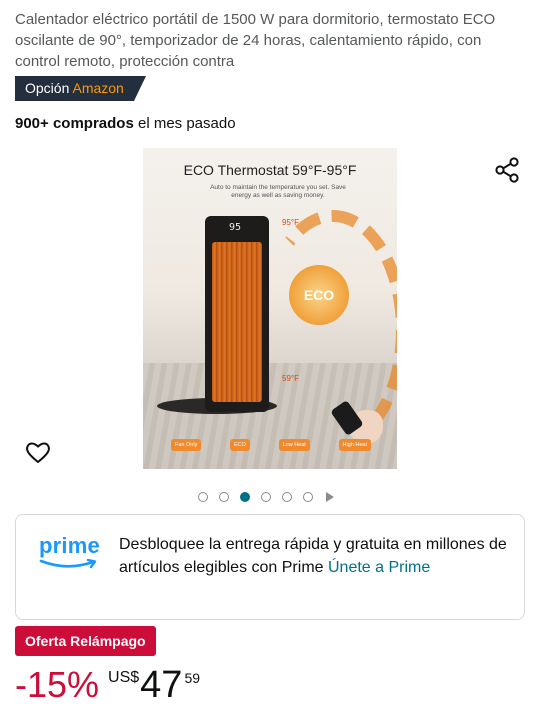 The image size is (540, 717). What do you see at coordinates (379, 567) in the screenshot?
I see `join-prime-link: Únete a Prime` at bounding box center [379, 567].